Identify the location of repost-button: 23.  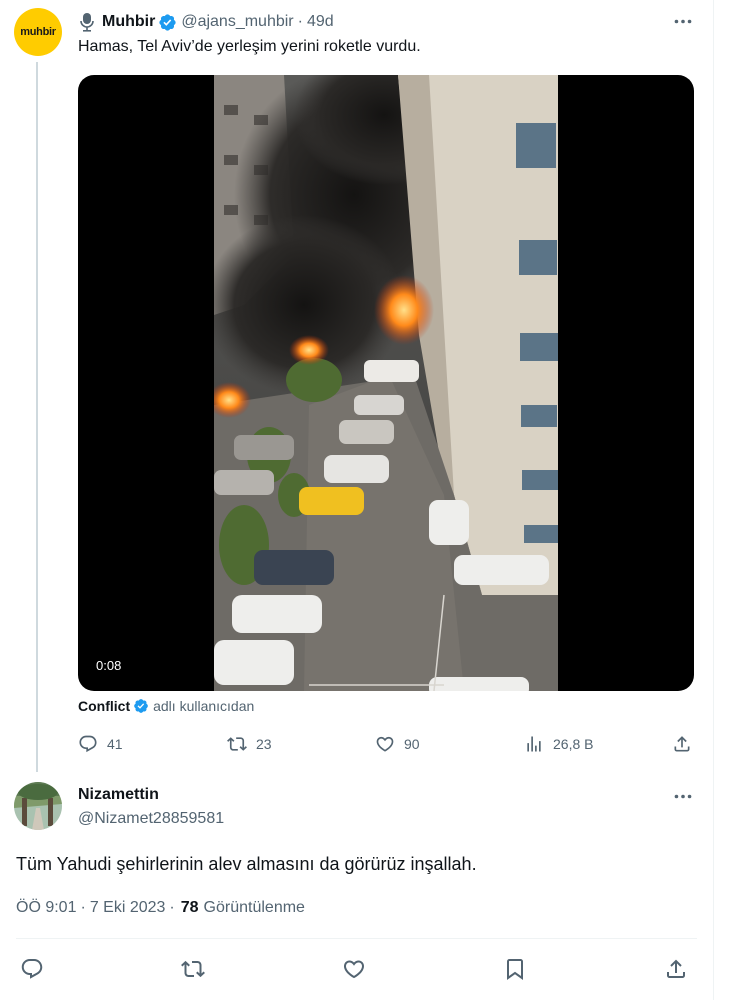
(249, 744).